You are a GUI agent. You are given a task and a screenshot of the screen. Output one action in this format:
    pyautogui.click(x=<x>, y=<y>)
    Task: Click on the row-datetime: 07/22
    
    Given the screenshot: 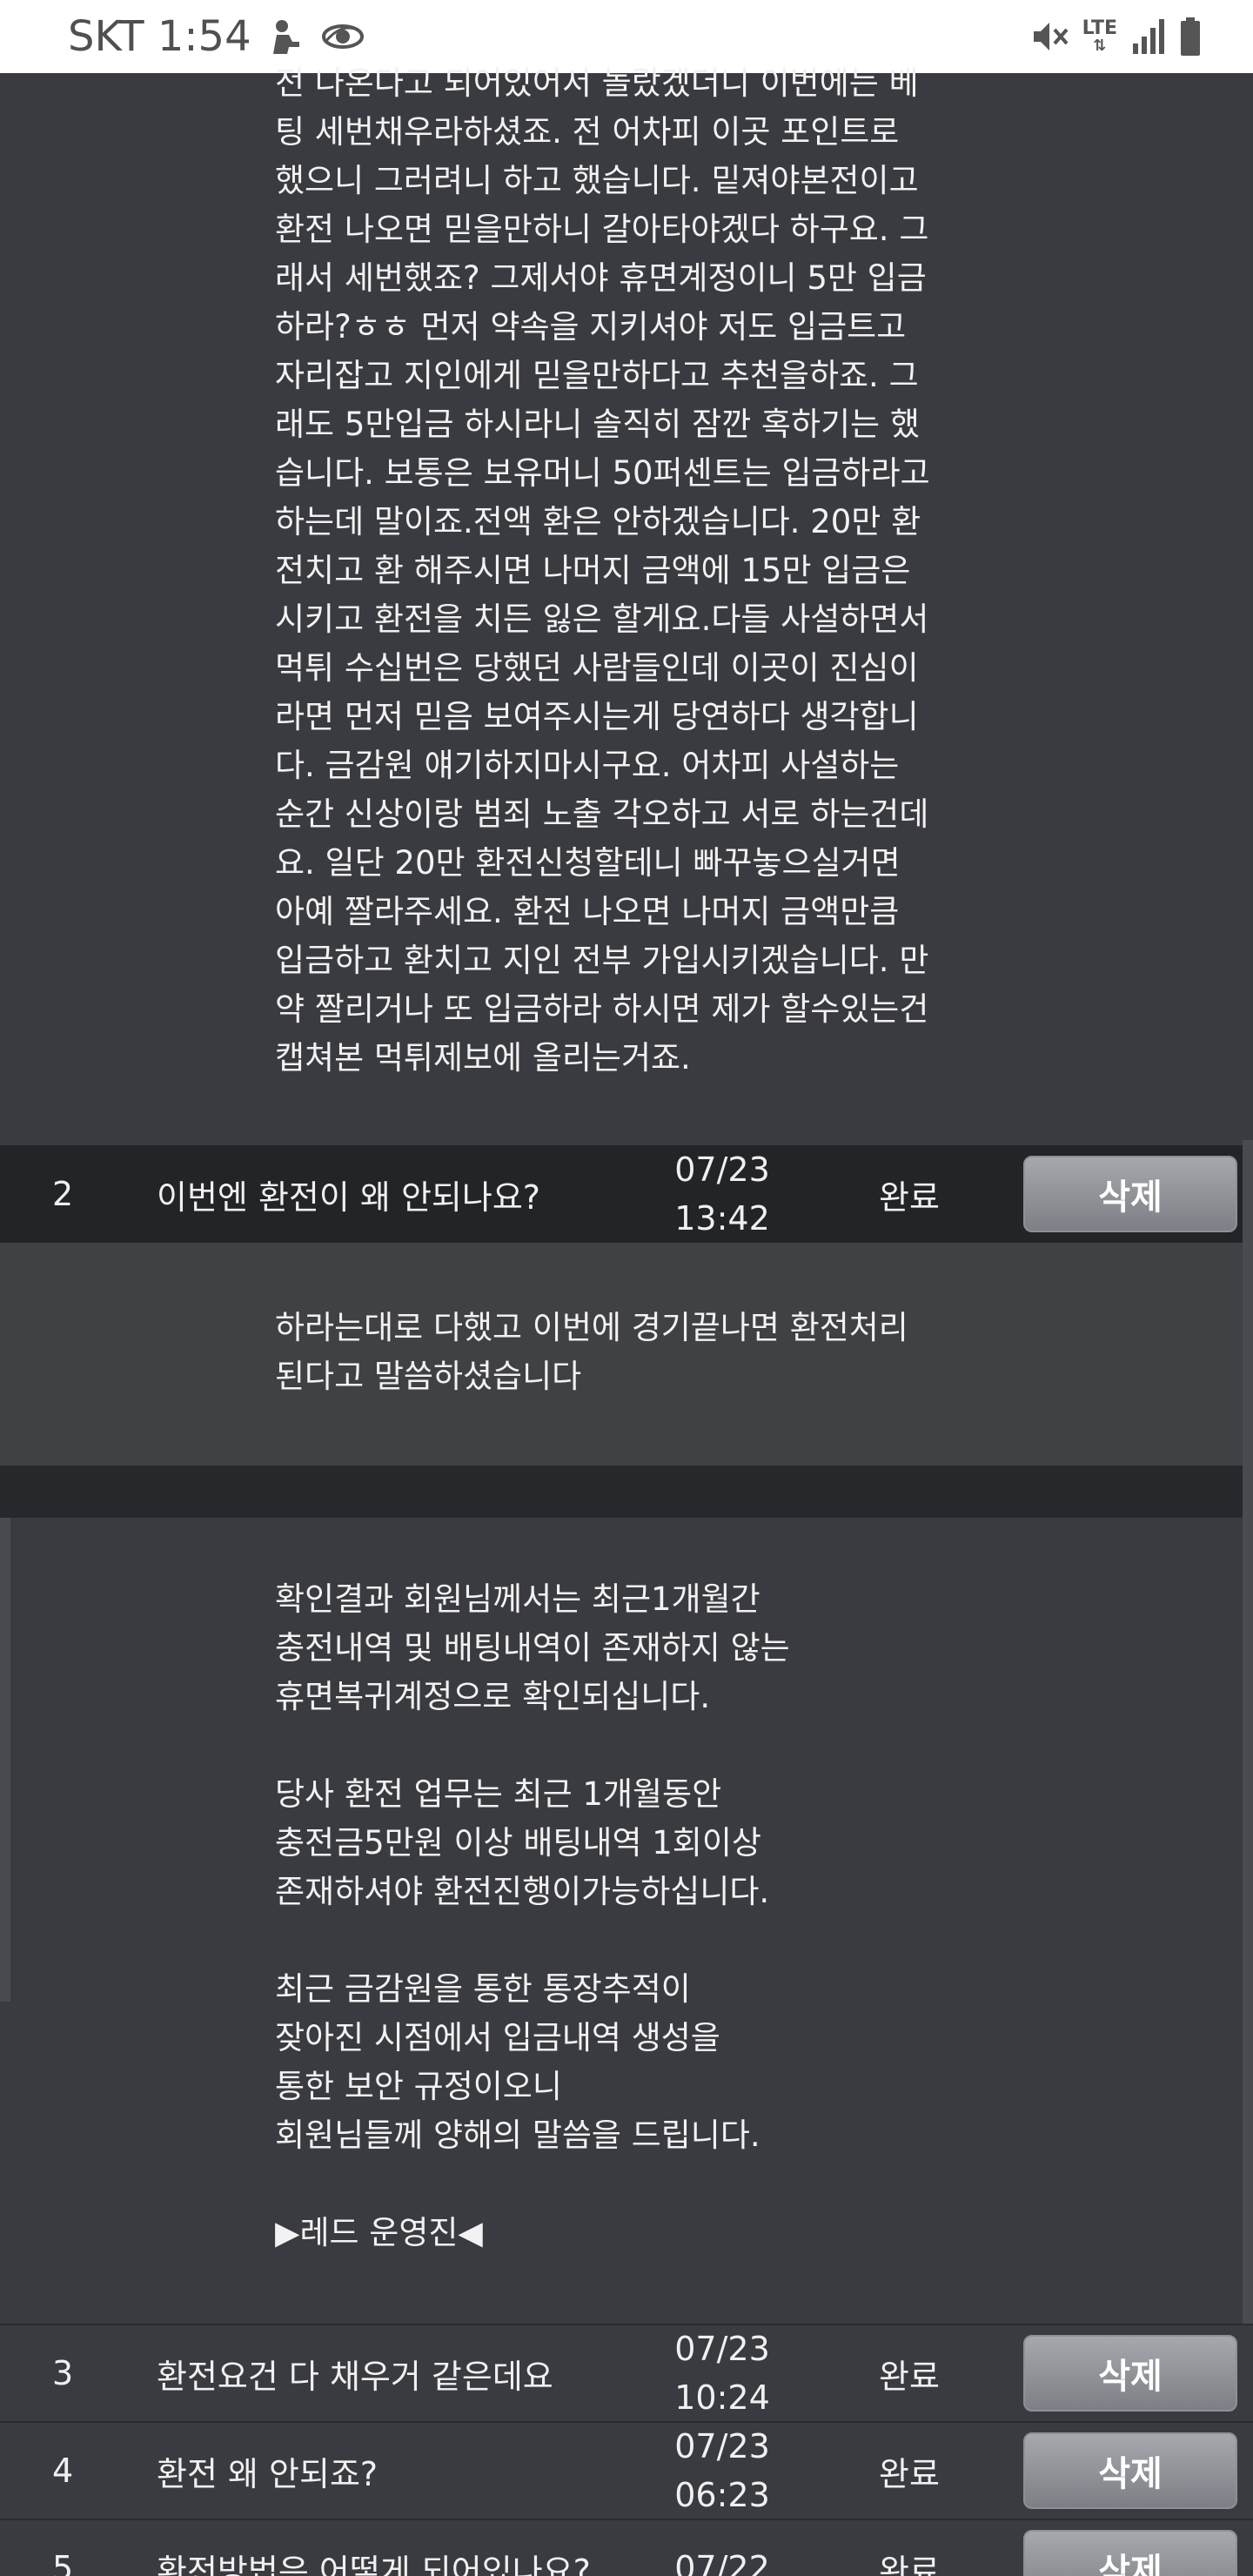 What is the action you would take?
    pyautogui.click(x=722, y=2560)
    